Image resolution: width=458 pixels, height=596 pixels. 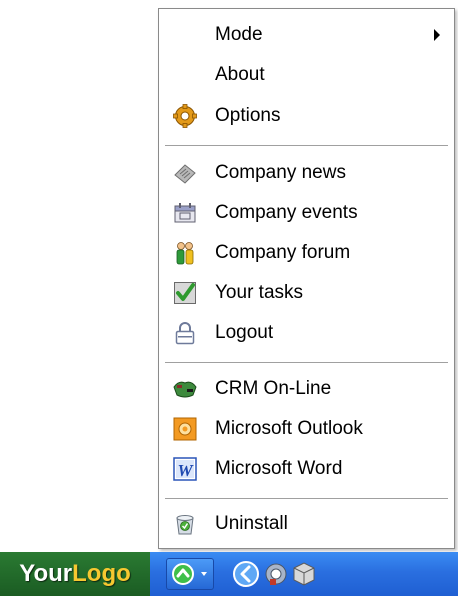 I want to click on calendar-icon, so click(x=185, y=213).